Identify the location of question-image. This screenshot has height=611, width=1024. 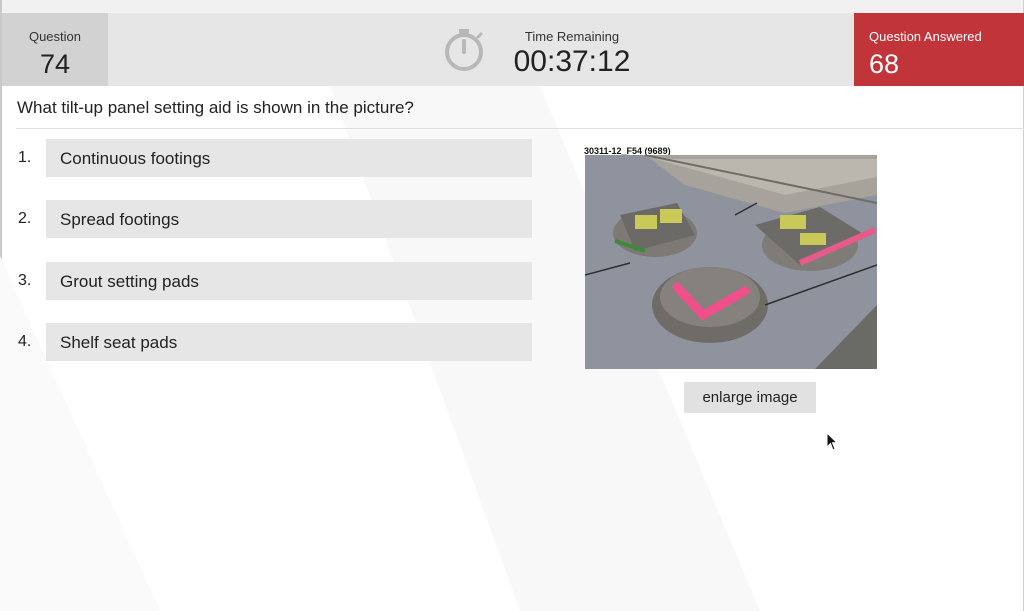
(731, 262).